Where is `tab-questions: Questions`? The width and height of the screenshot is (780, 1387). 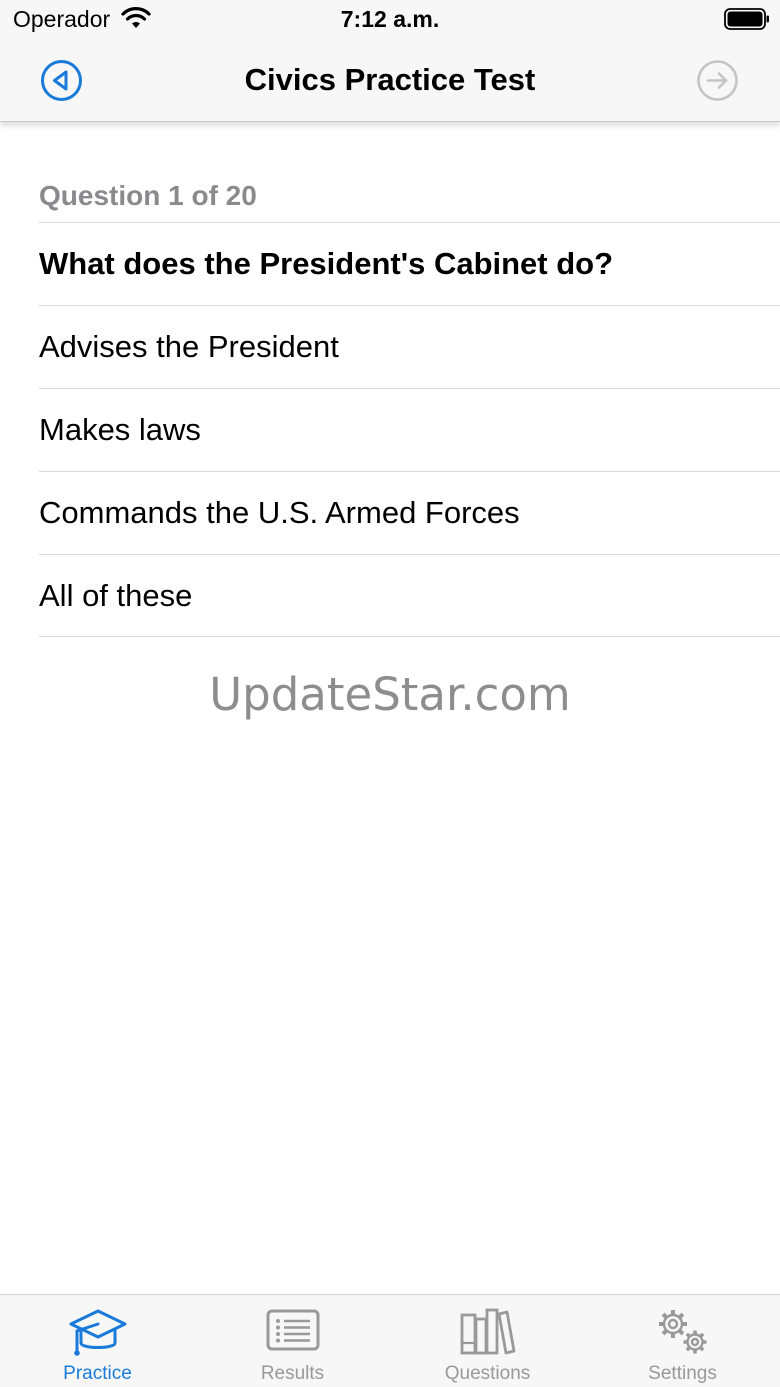 tab-questions: Questions is located at coordinates (487, 1341).